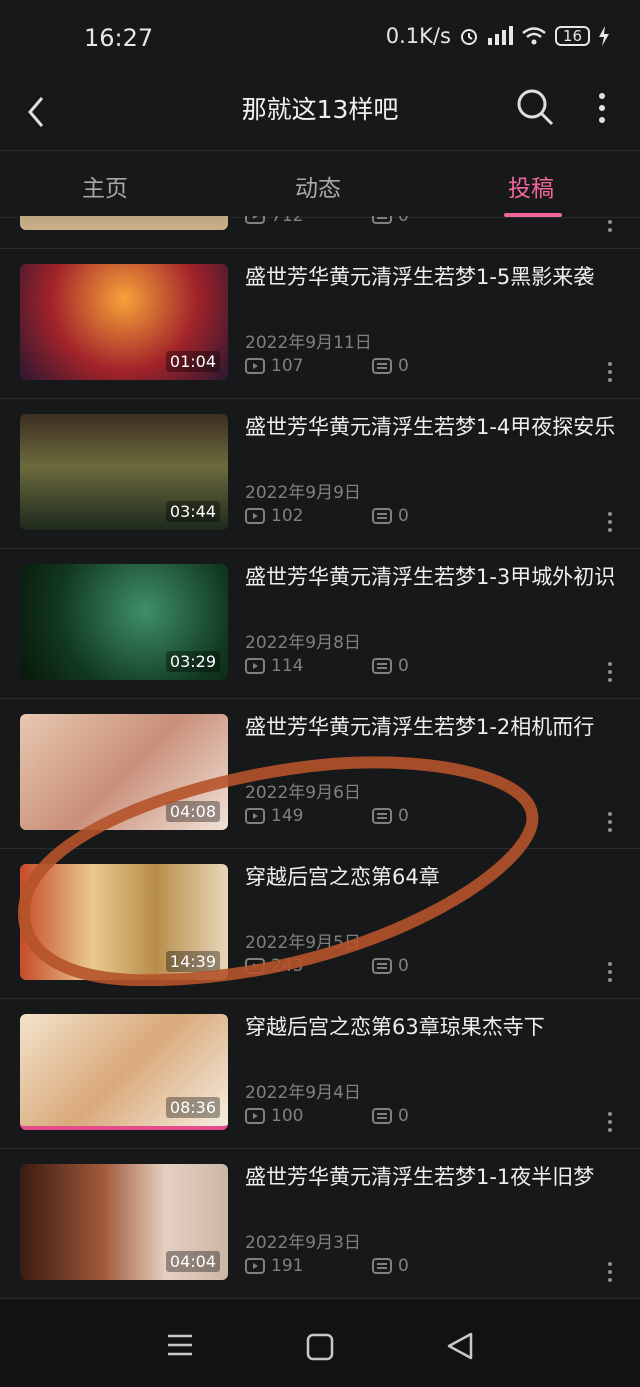 The image size is (640, 1387). I want to click on home-icon, so click(320, 1347).